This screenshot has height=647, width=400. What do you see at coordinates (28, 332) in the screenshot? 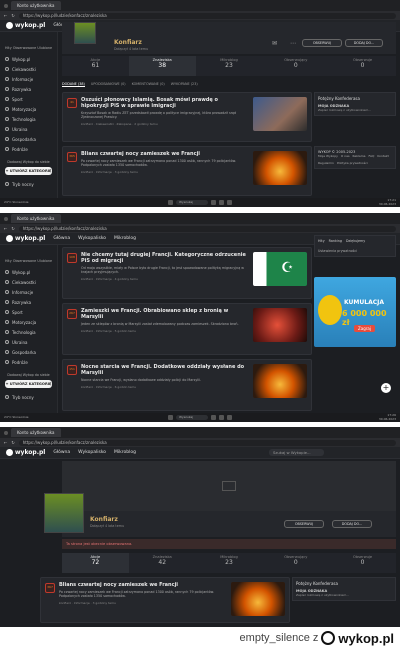
I see `sidebar-item-technologia: Technologia` at bounding box center [28, 332].